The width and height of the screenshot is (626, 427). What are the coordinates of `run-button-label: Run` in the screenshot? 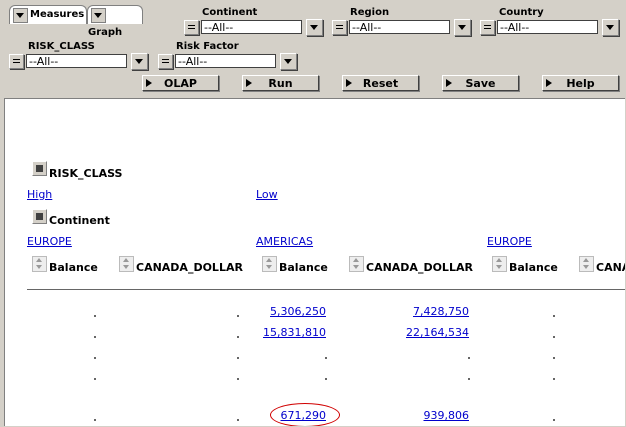 It's located at (280, 83).